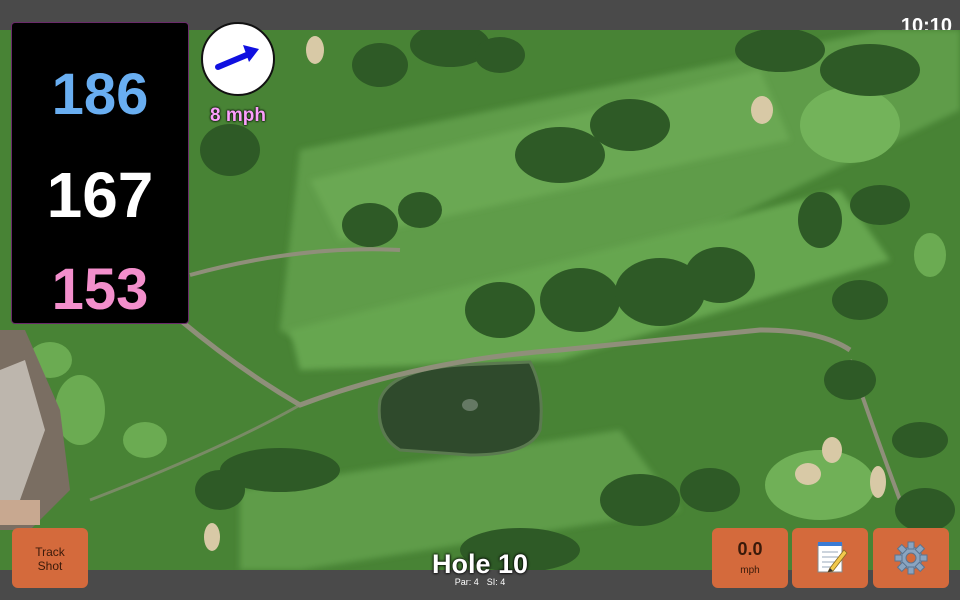 Image resolution: width=960 pixels, height=600 pixels. Describe the element at coordinates (750, 549) in the screenshot. I see `speed-value: 0.0` at that location.